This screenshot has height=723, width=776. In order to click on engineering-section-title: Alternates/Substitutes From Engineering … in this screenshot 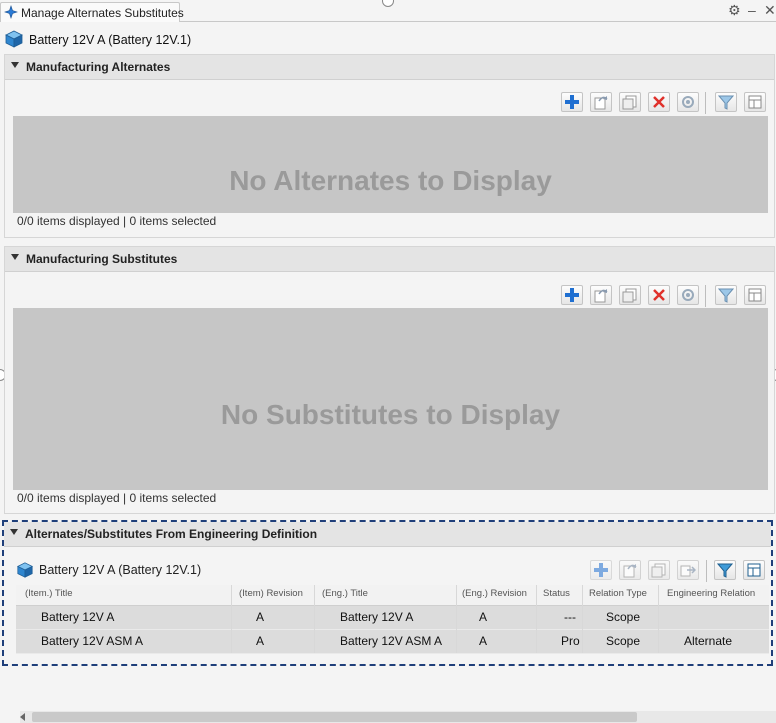, I will do `click(171, 534)`.